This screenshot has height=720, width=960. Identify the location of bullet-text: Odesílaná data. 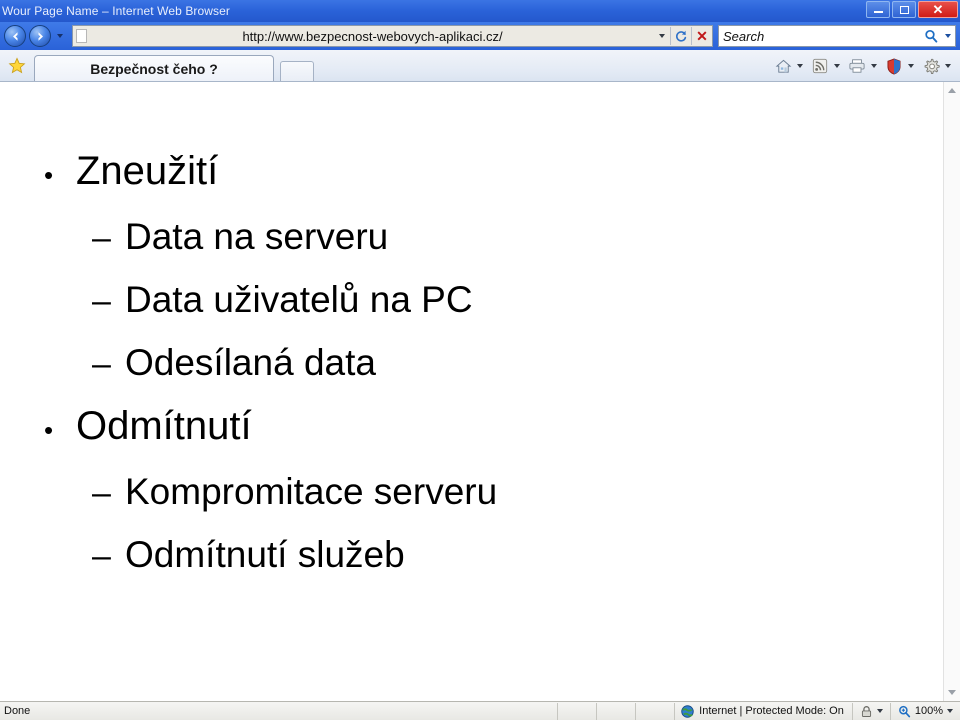
(250, 362).